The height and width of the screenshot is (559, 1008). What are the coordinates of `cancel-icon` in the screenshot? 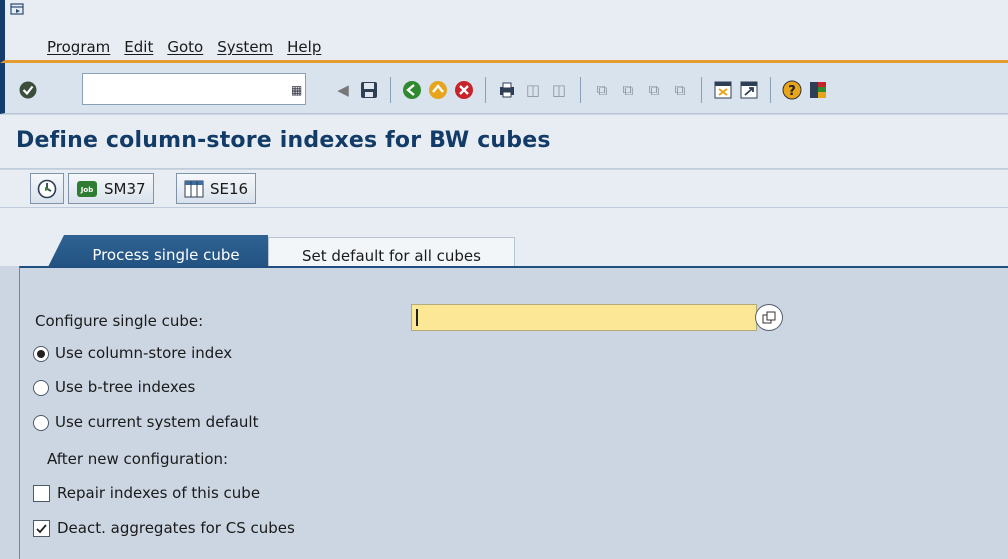 It's located at (464, 90).